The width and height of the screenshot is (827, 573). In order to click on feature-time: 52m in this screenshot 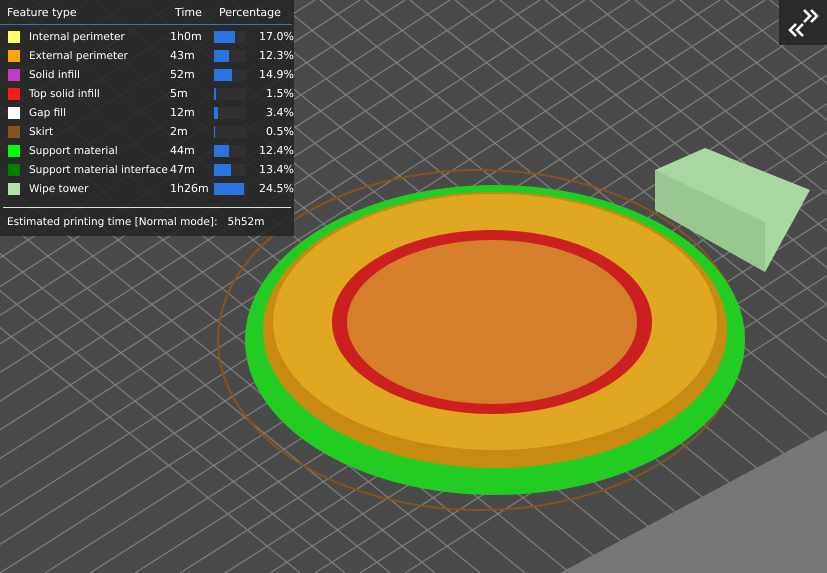, I will do `click(183, 75)`.